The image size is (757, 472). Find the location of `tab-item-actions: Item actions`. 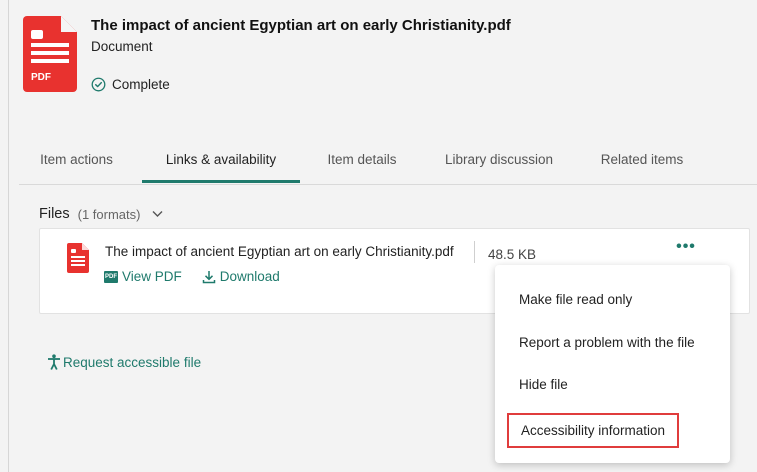

tab-item-actions: Item actions is located at coordinates (76, 158).